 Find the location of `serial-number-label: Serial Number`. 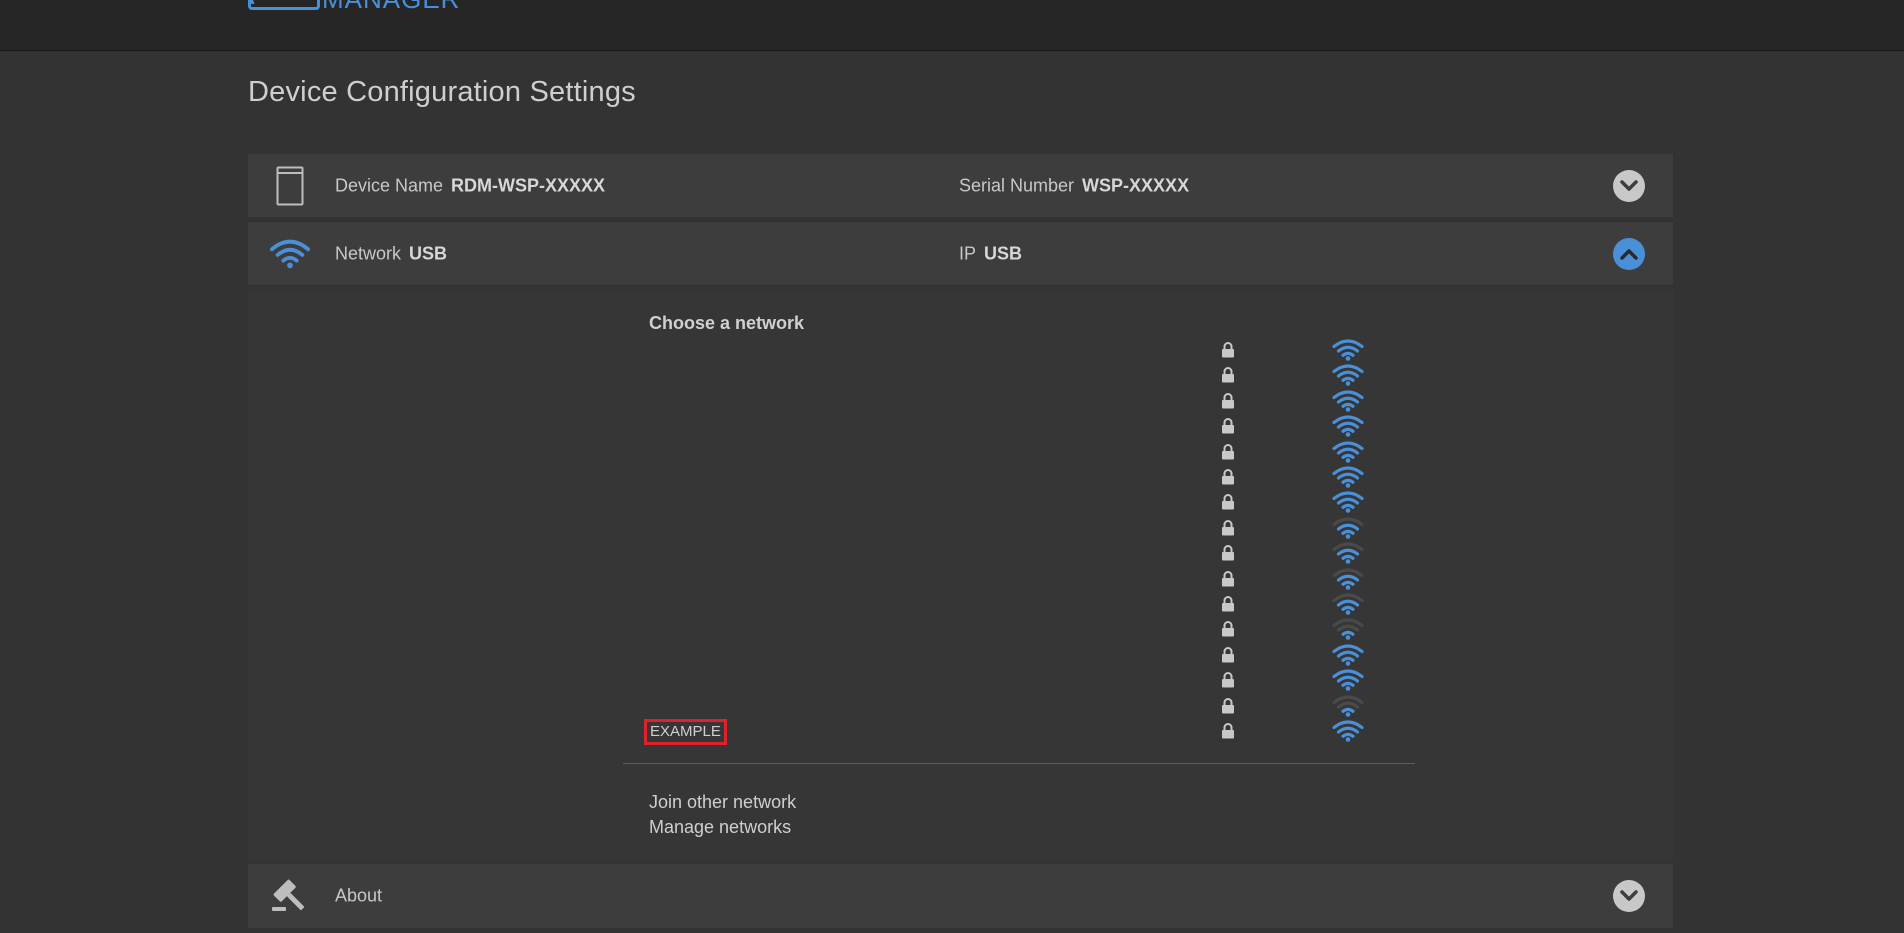

serial-number-label: Serial Number is located at coordinates (1017, 185).